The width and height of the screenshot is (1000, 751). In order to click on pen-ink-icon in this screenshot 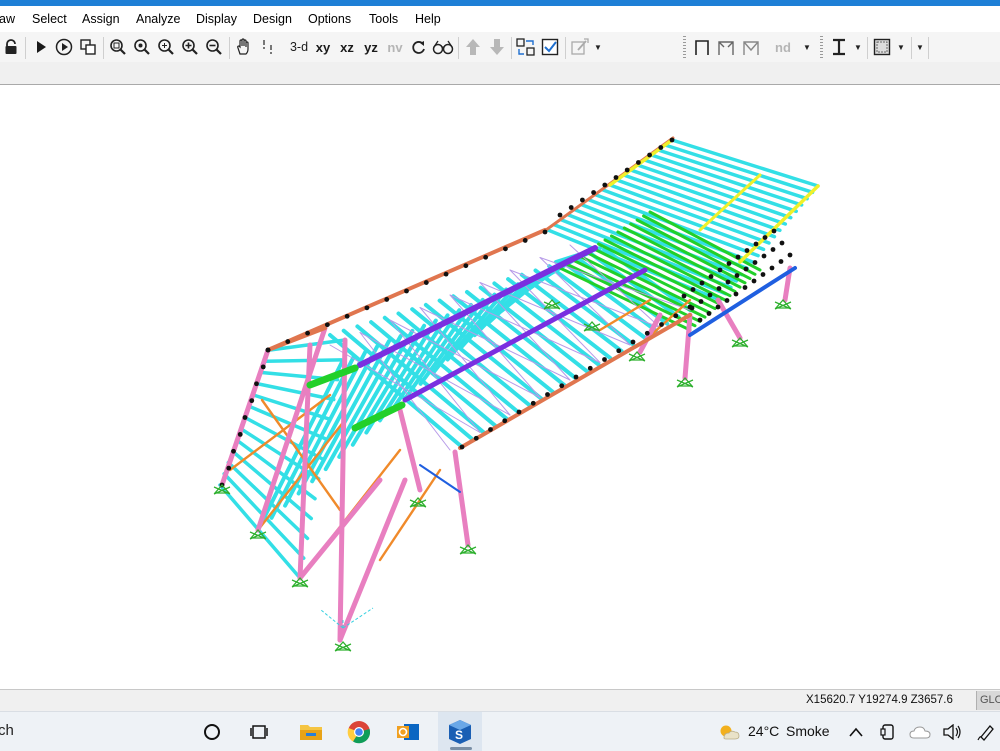, I will do `click(986, 731)`.